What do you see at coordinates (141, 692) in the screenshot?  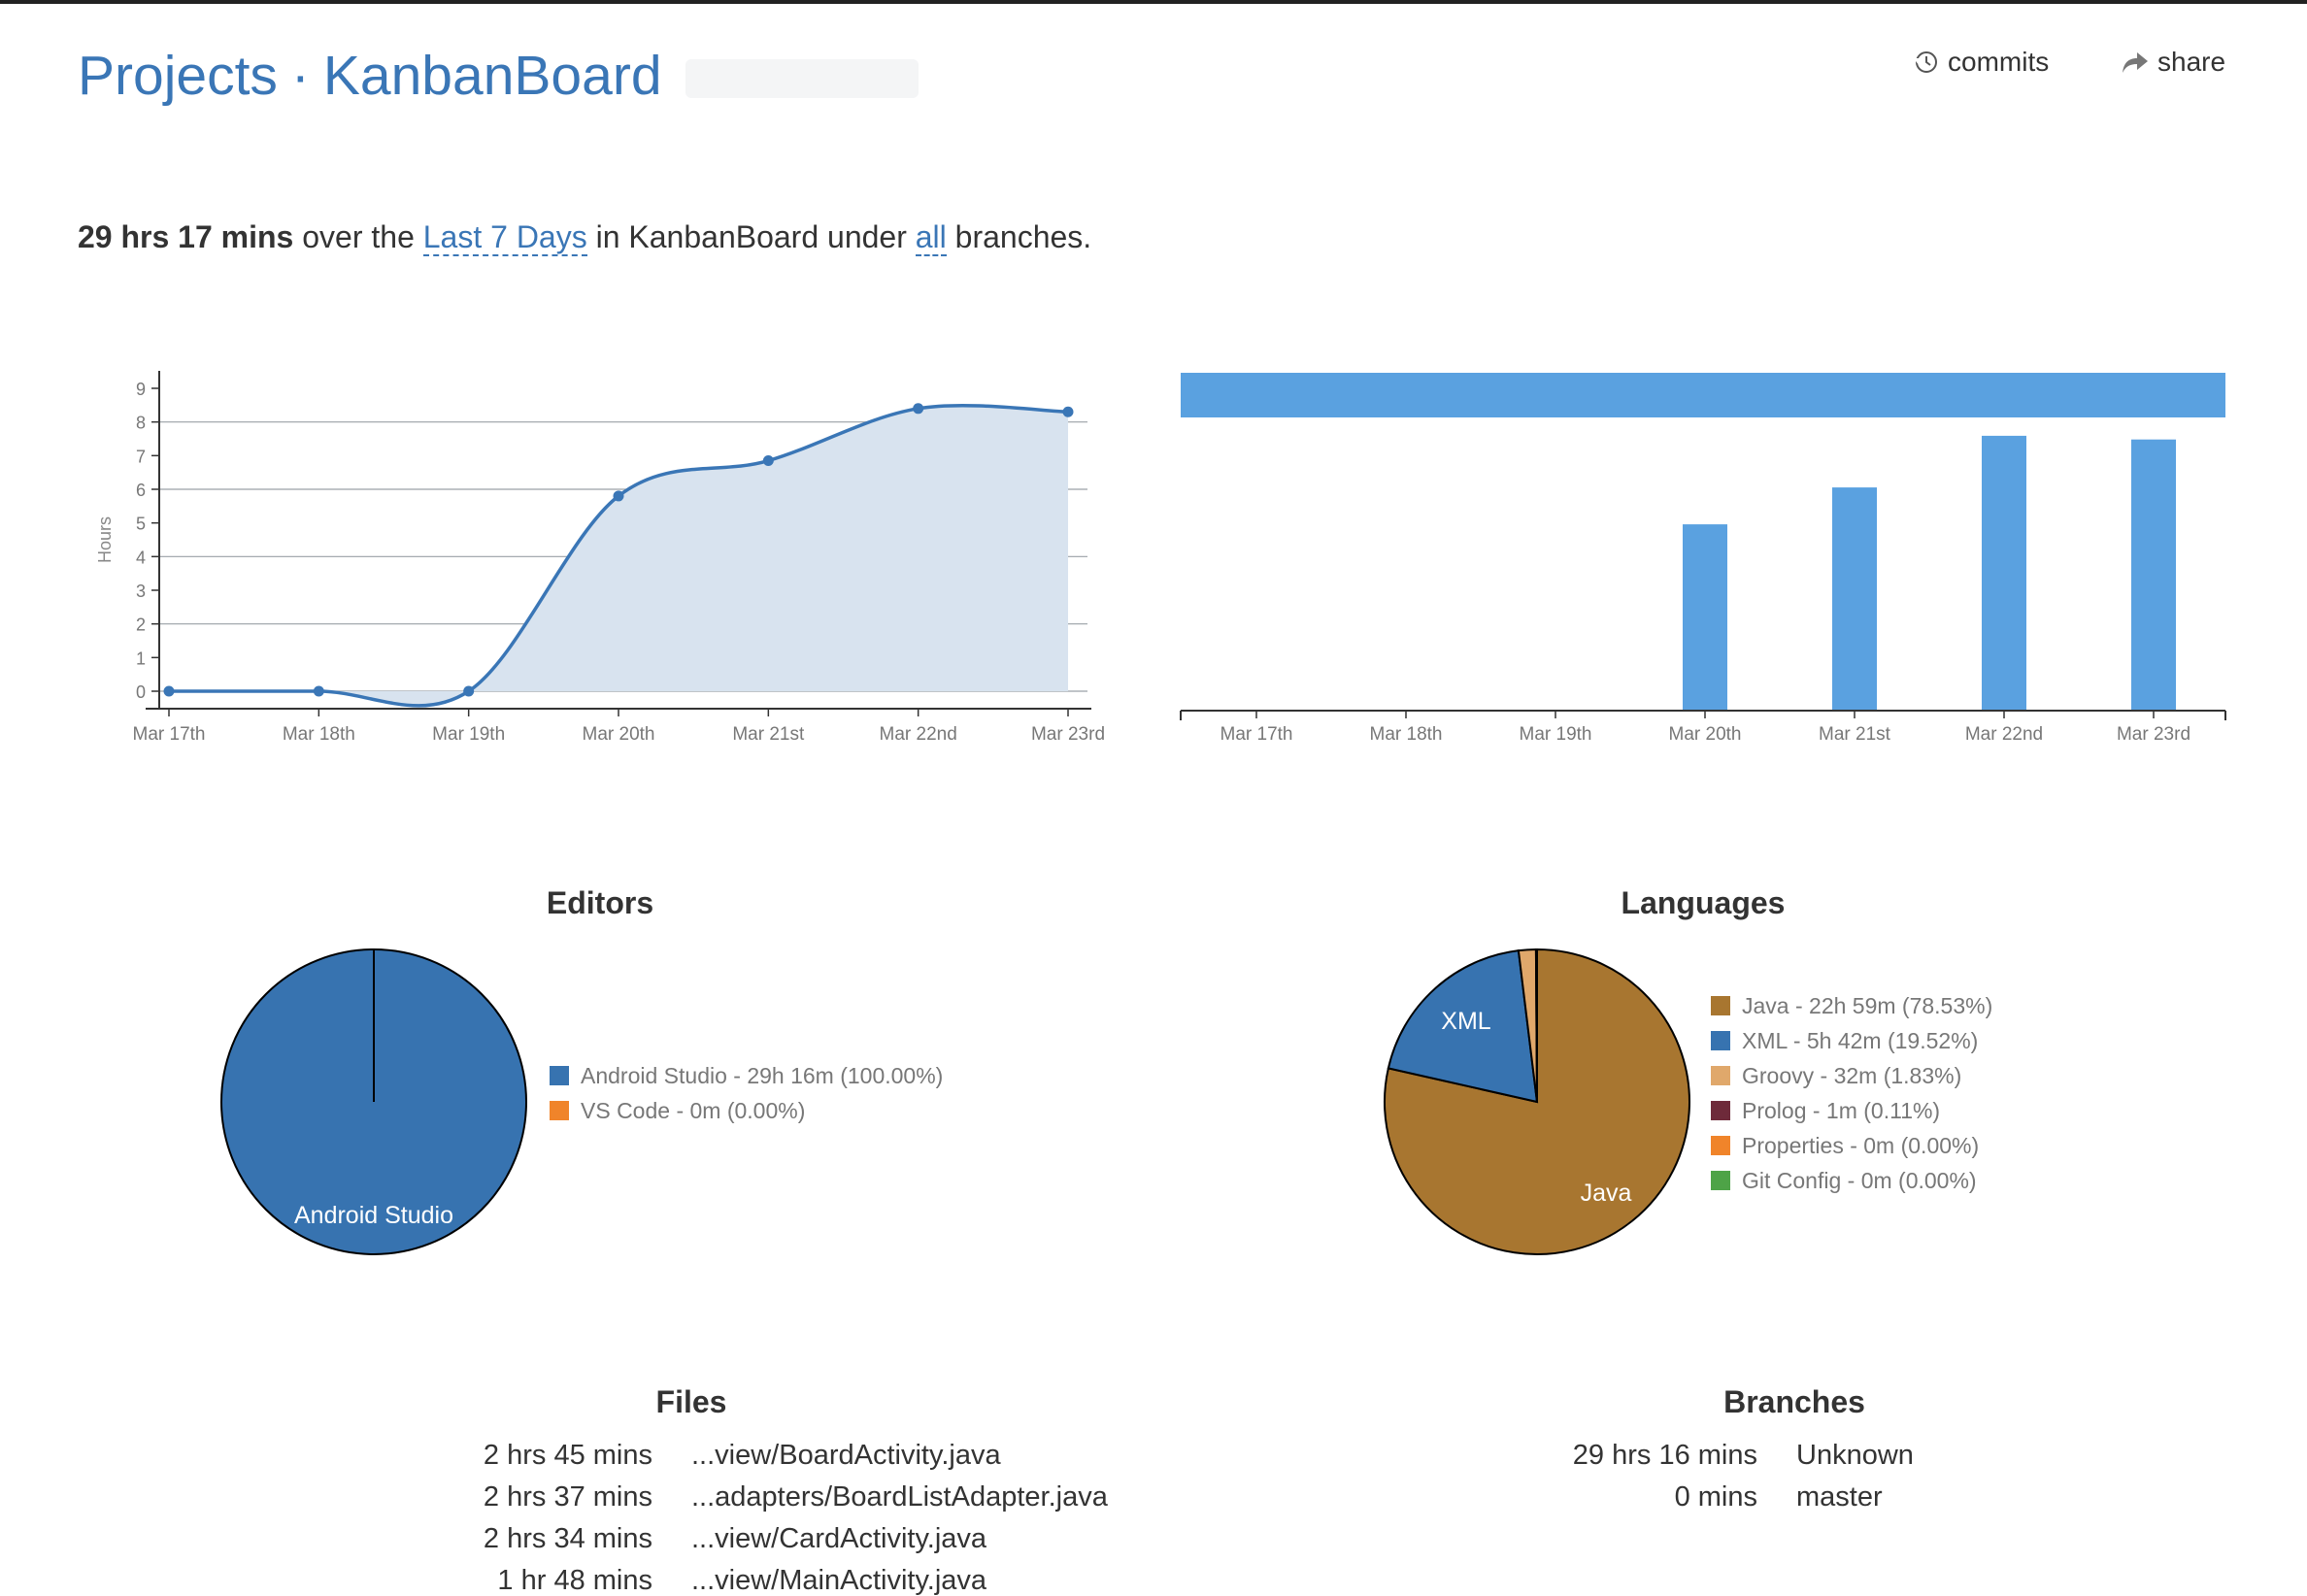 I see `y-tick-label: 0` at bounding box center [141, 692].